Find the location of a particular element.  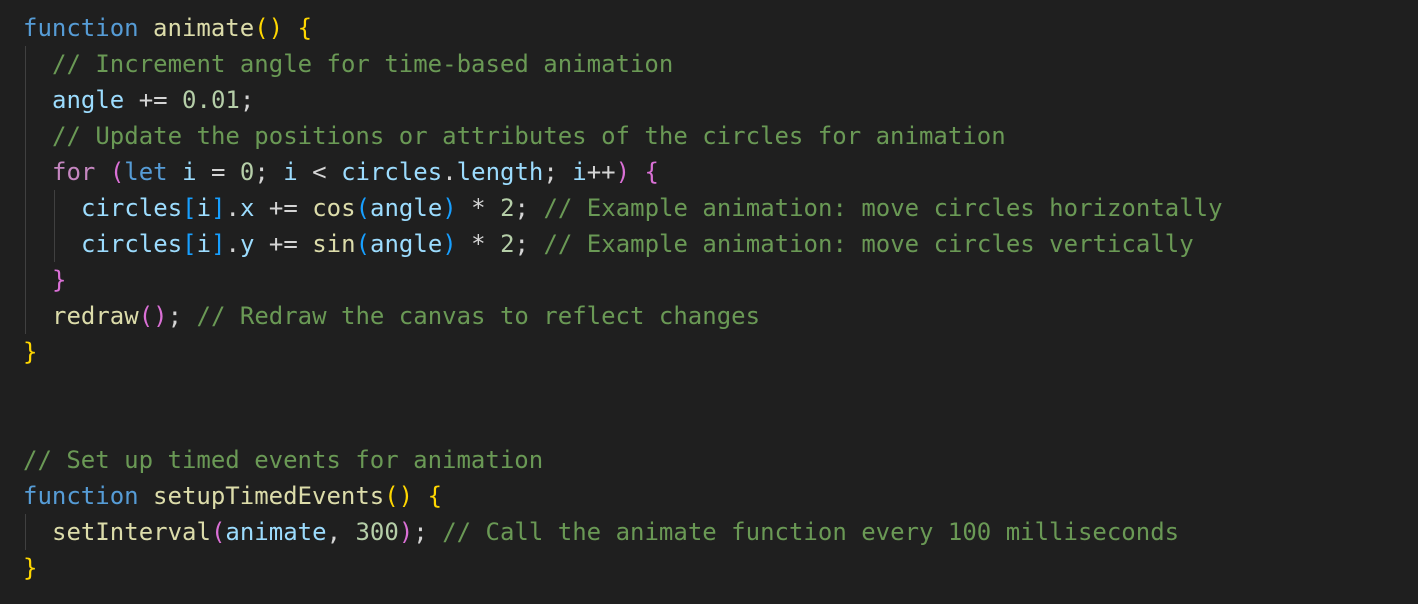

code-token-punct: , is located at coordinates (341, 532).